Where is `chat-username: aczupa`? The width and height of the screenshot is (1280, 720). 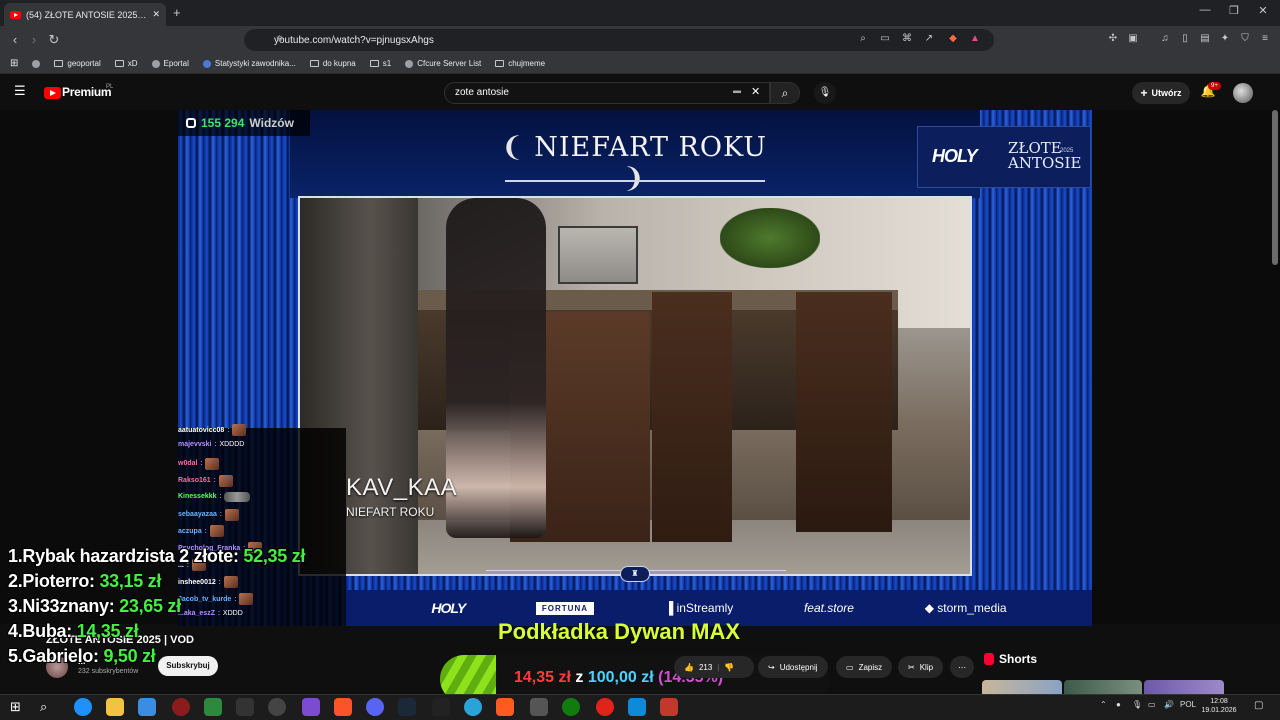 chat-username: aczupa is located at coordinates (190, 531).